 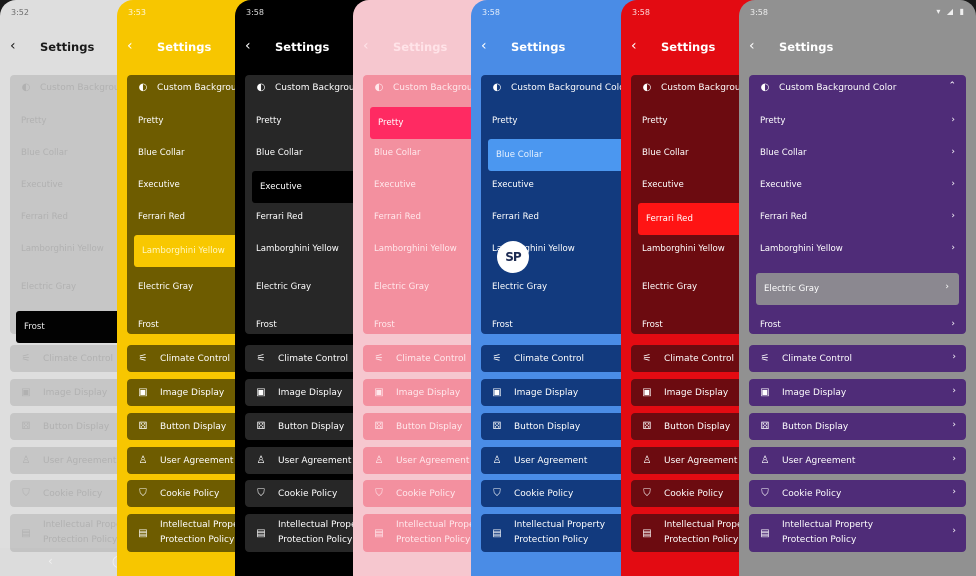 I want to click on background-option: Lamborghini Yellow ›, so click(x=857, y=248).